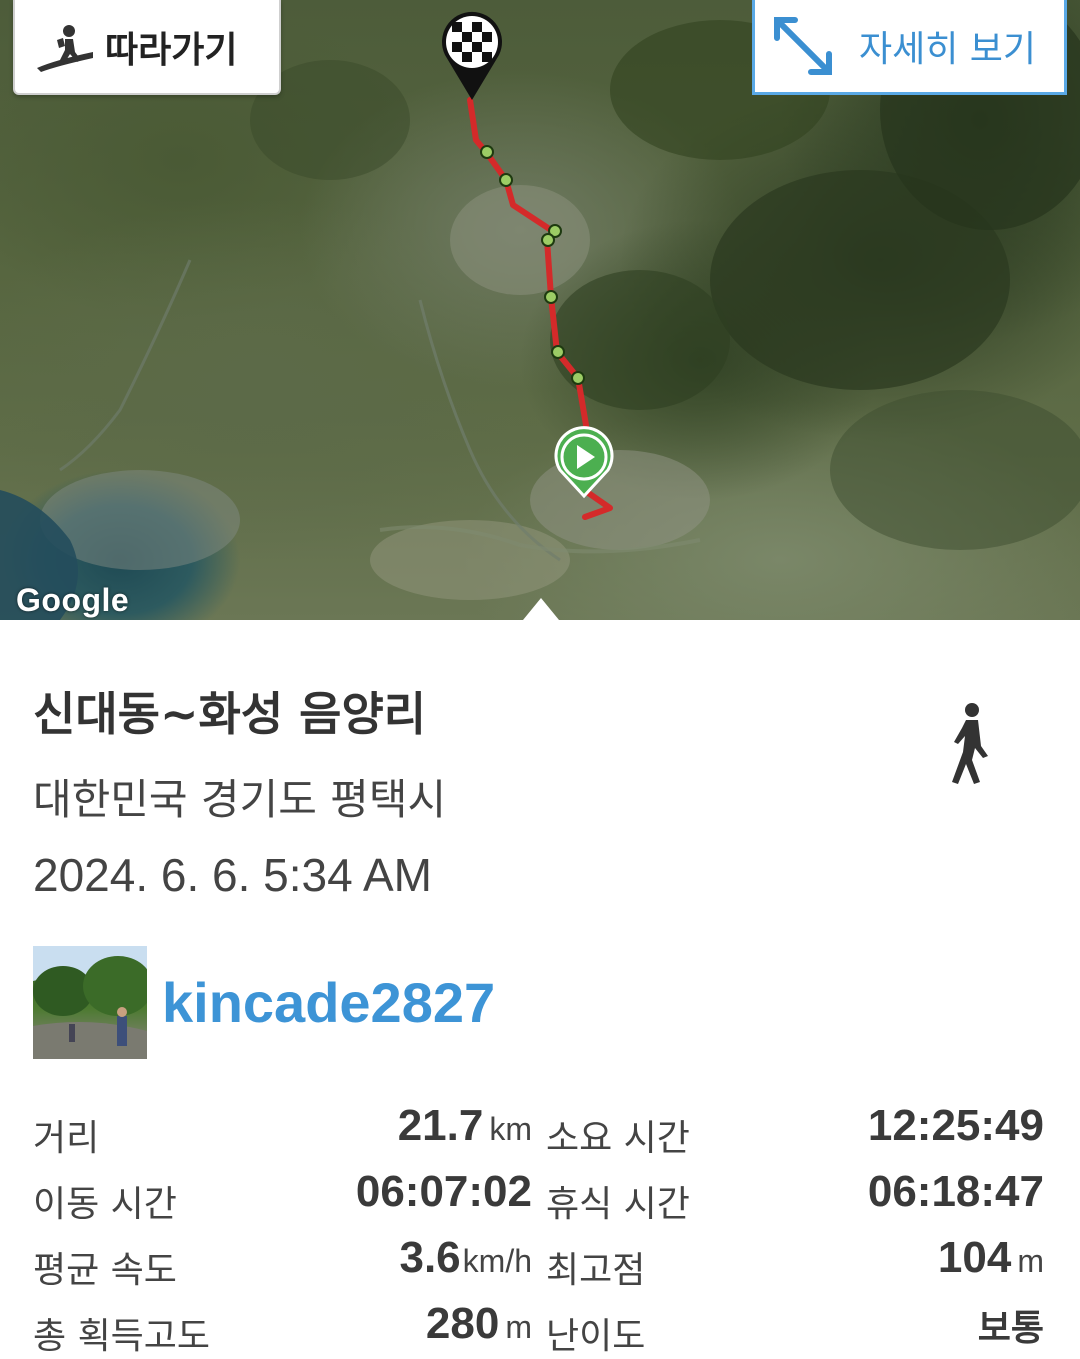  I want to click on detail-view-button: 자세히 보기, so click(909, 47).